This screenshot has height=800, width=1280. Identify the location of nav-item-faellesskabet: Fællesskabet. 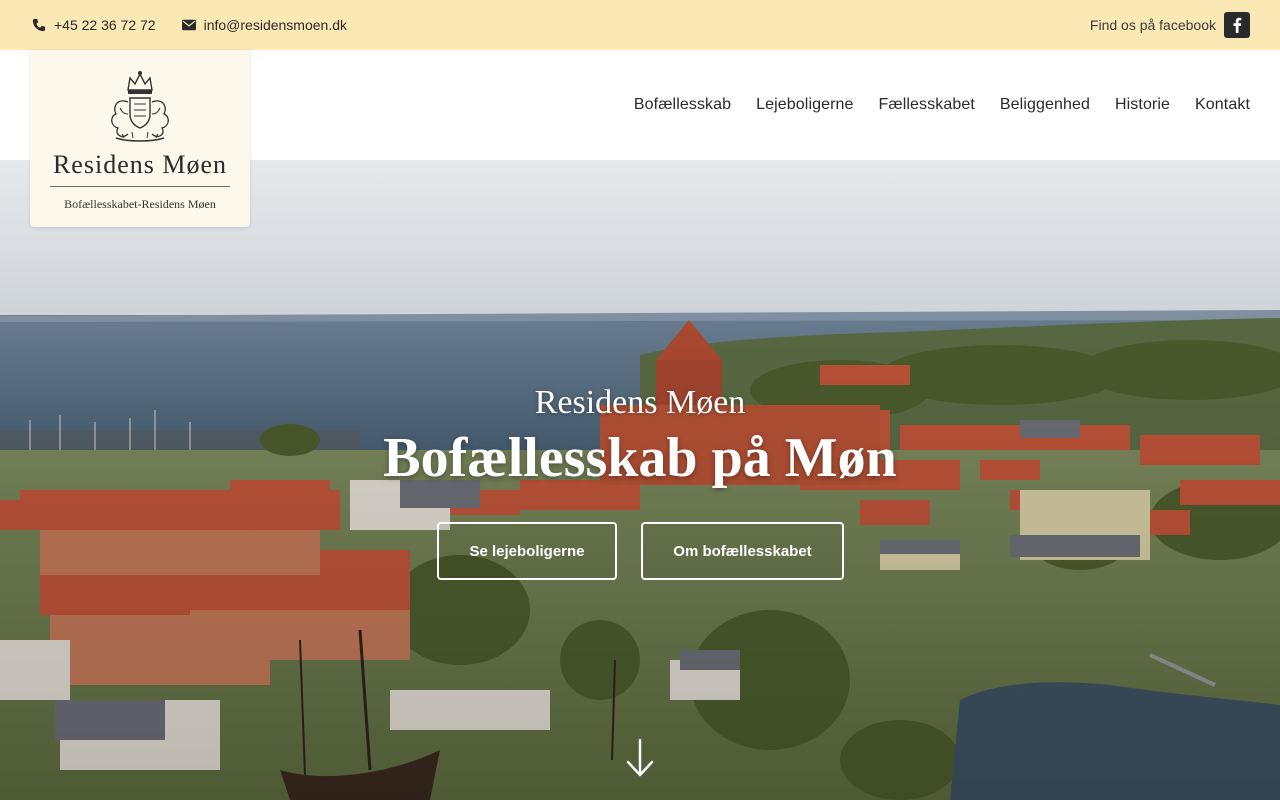
(927, 105).